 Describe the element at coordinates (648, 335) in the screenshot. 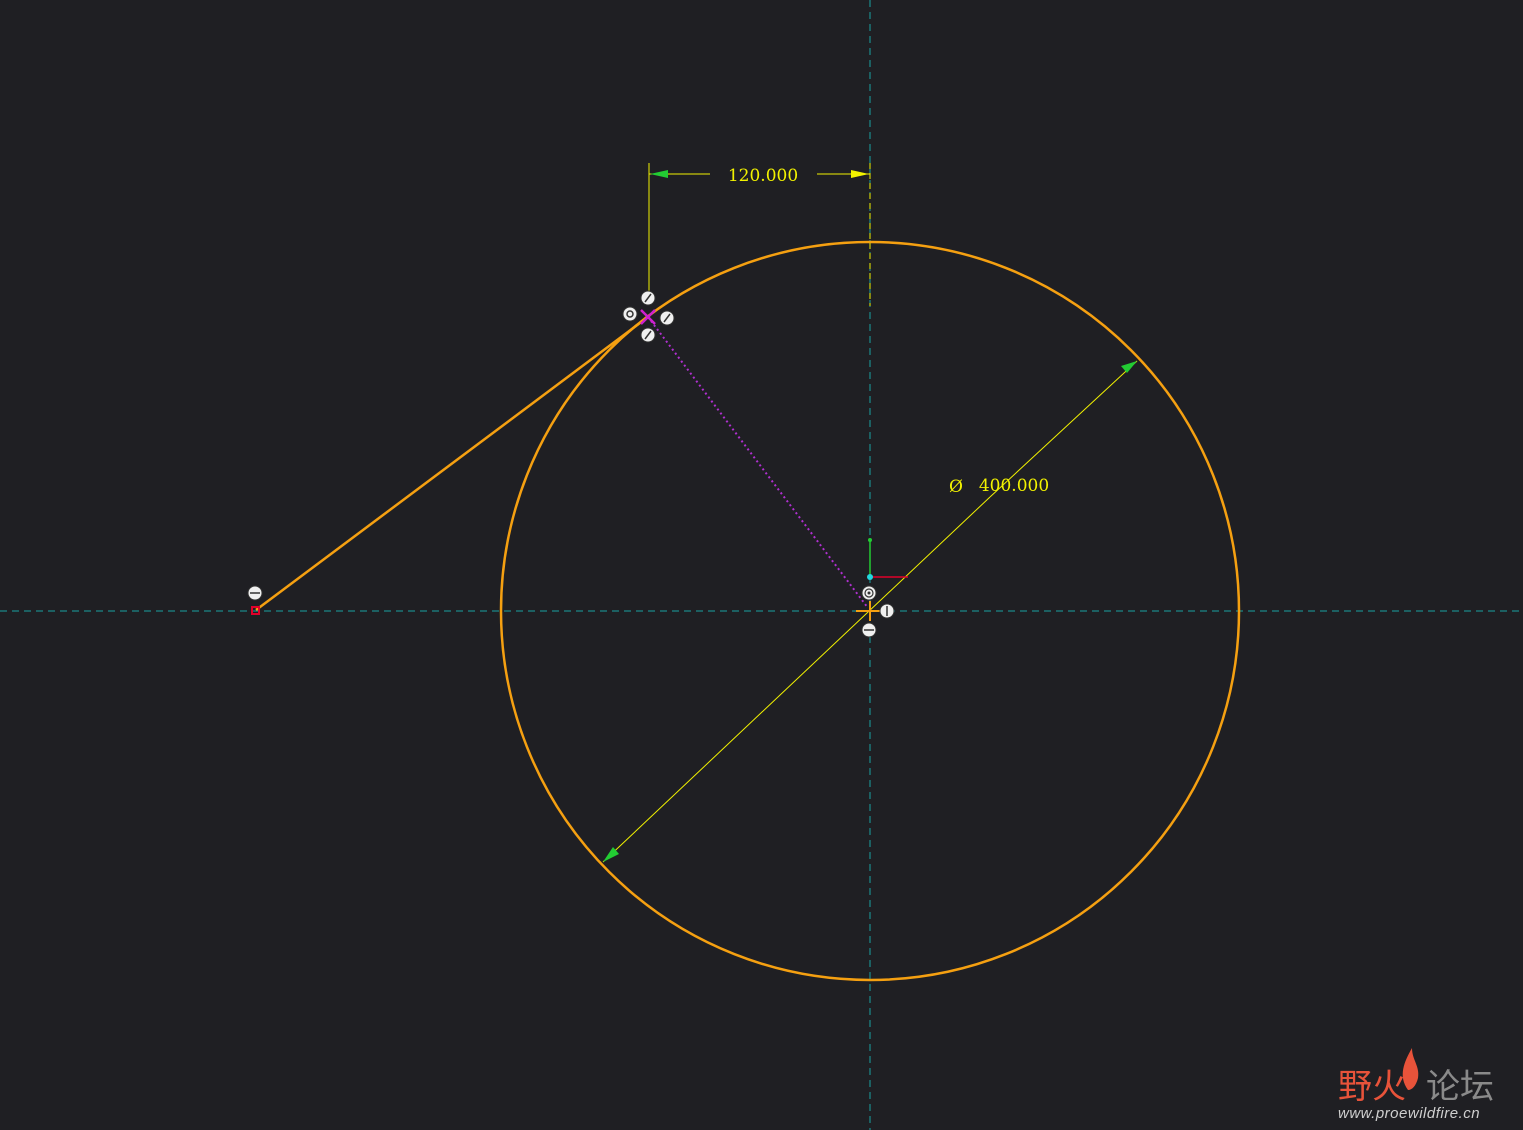

I see `perpendicular-constraint-icon` at that location.